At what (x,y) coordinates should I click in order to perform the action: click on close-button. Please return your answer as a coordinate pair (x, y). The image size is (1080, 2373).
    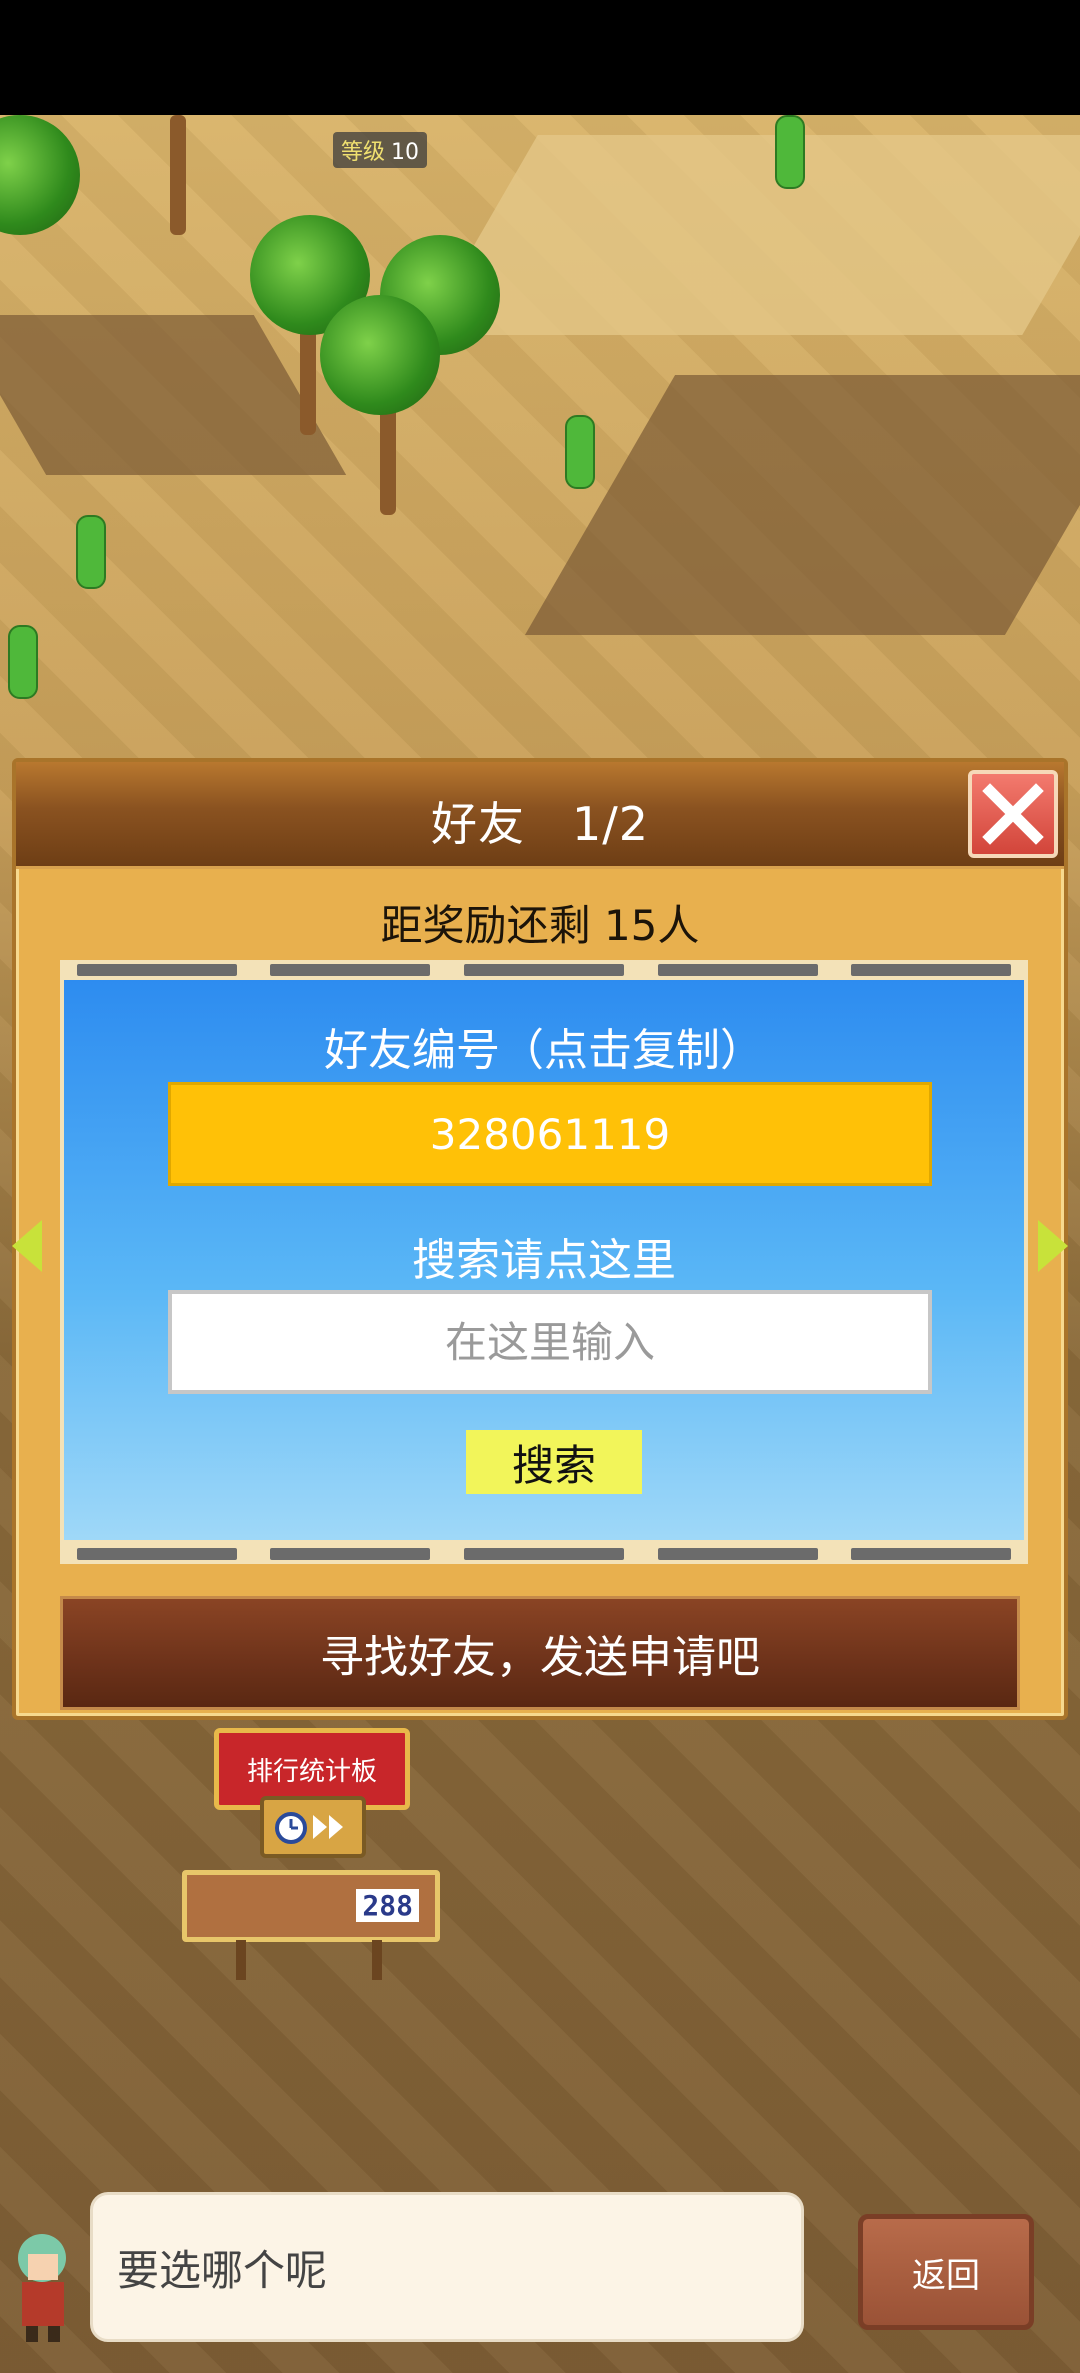
    Looking at the image, I should click on (1013, 814).